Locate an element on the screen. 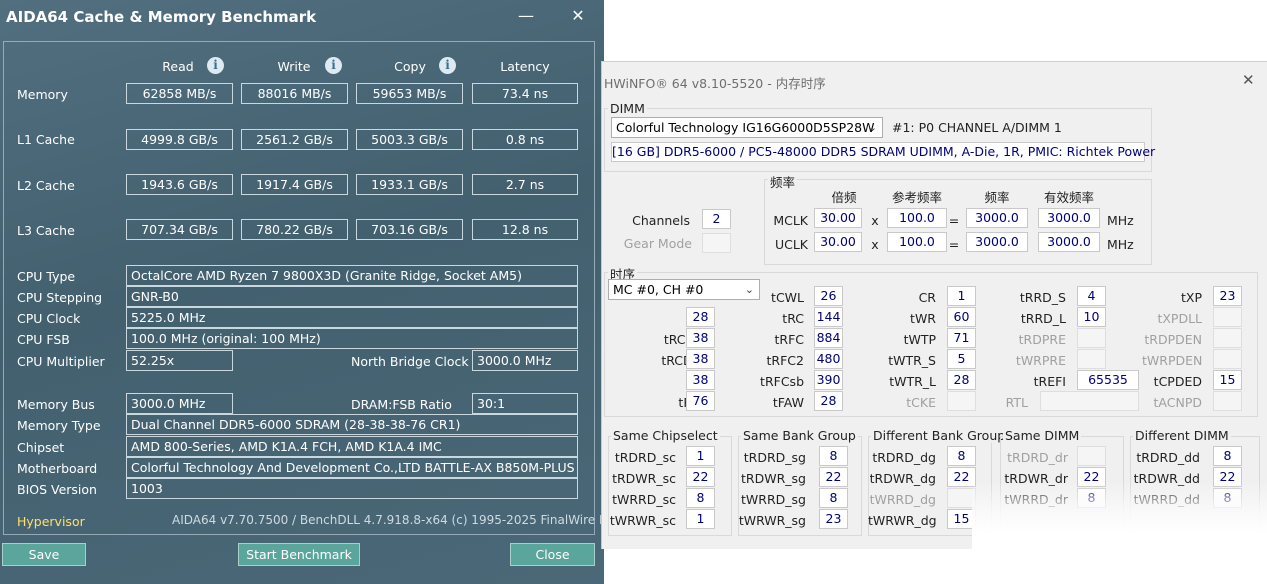 The width and height of the screenshot is (1267, 584). label-dram-ratio: DRAM:FSB Ratio is located at coordinates (401, 404).